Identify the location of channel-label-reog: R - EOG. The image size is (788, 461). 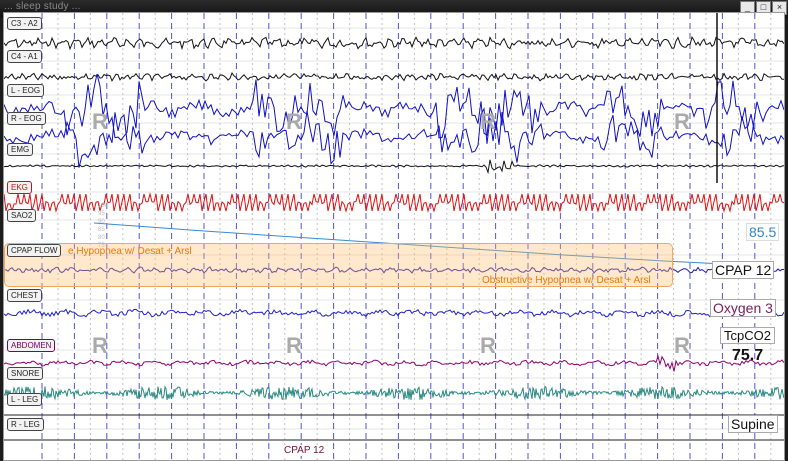
(26, 118).